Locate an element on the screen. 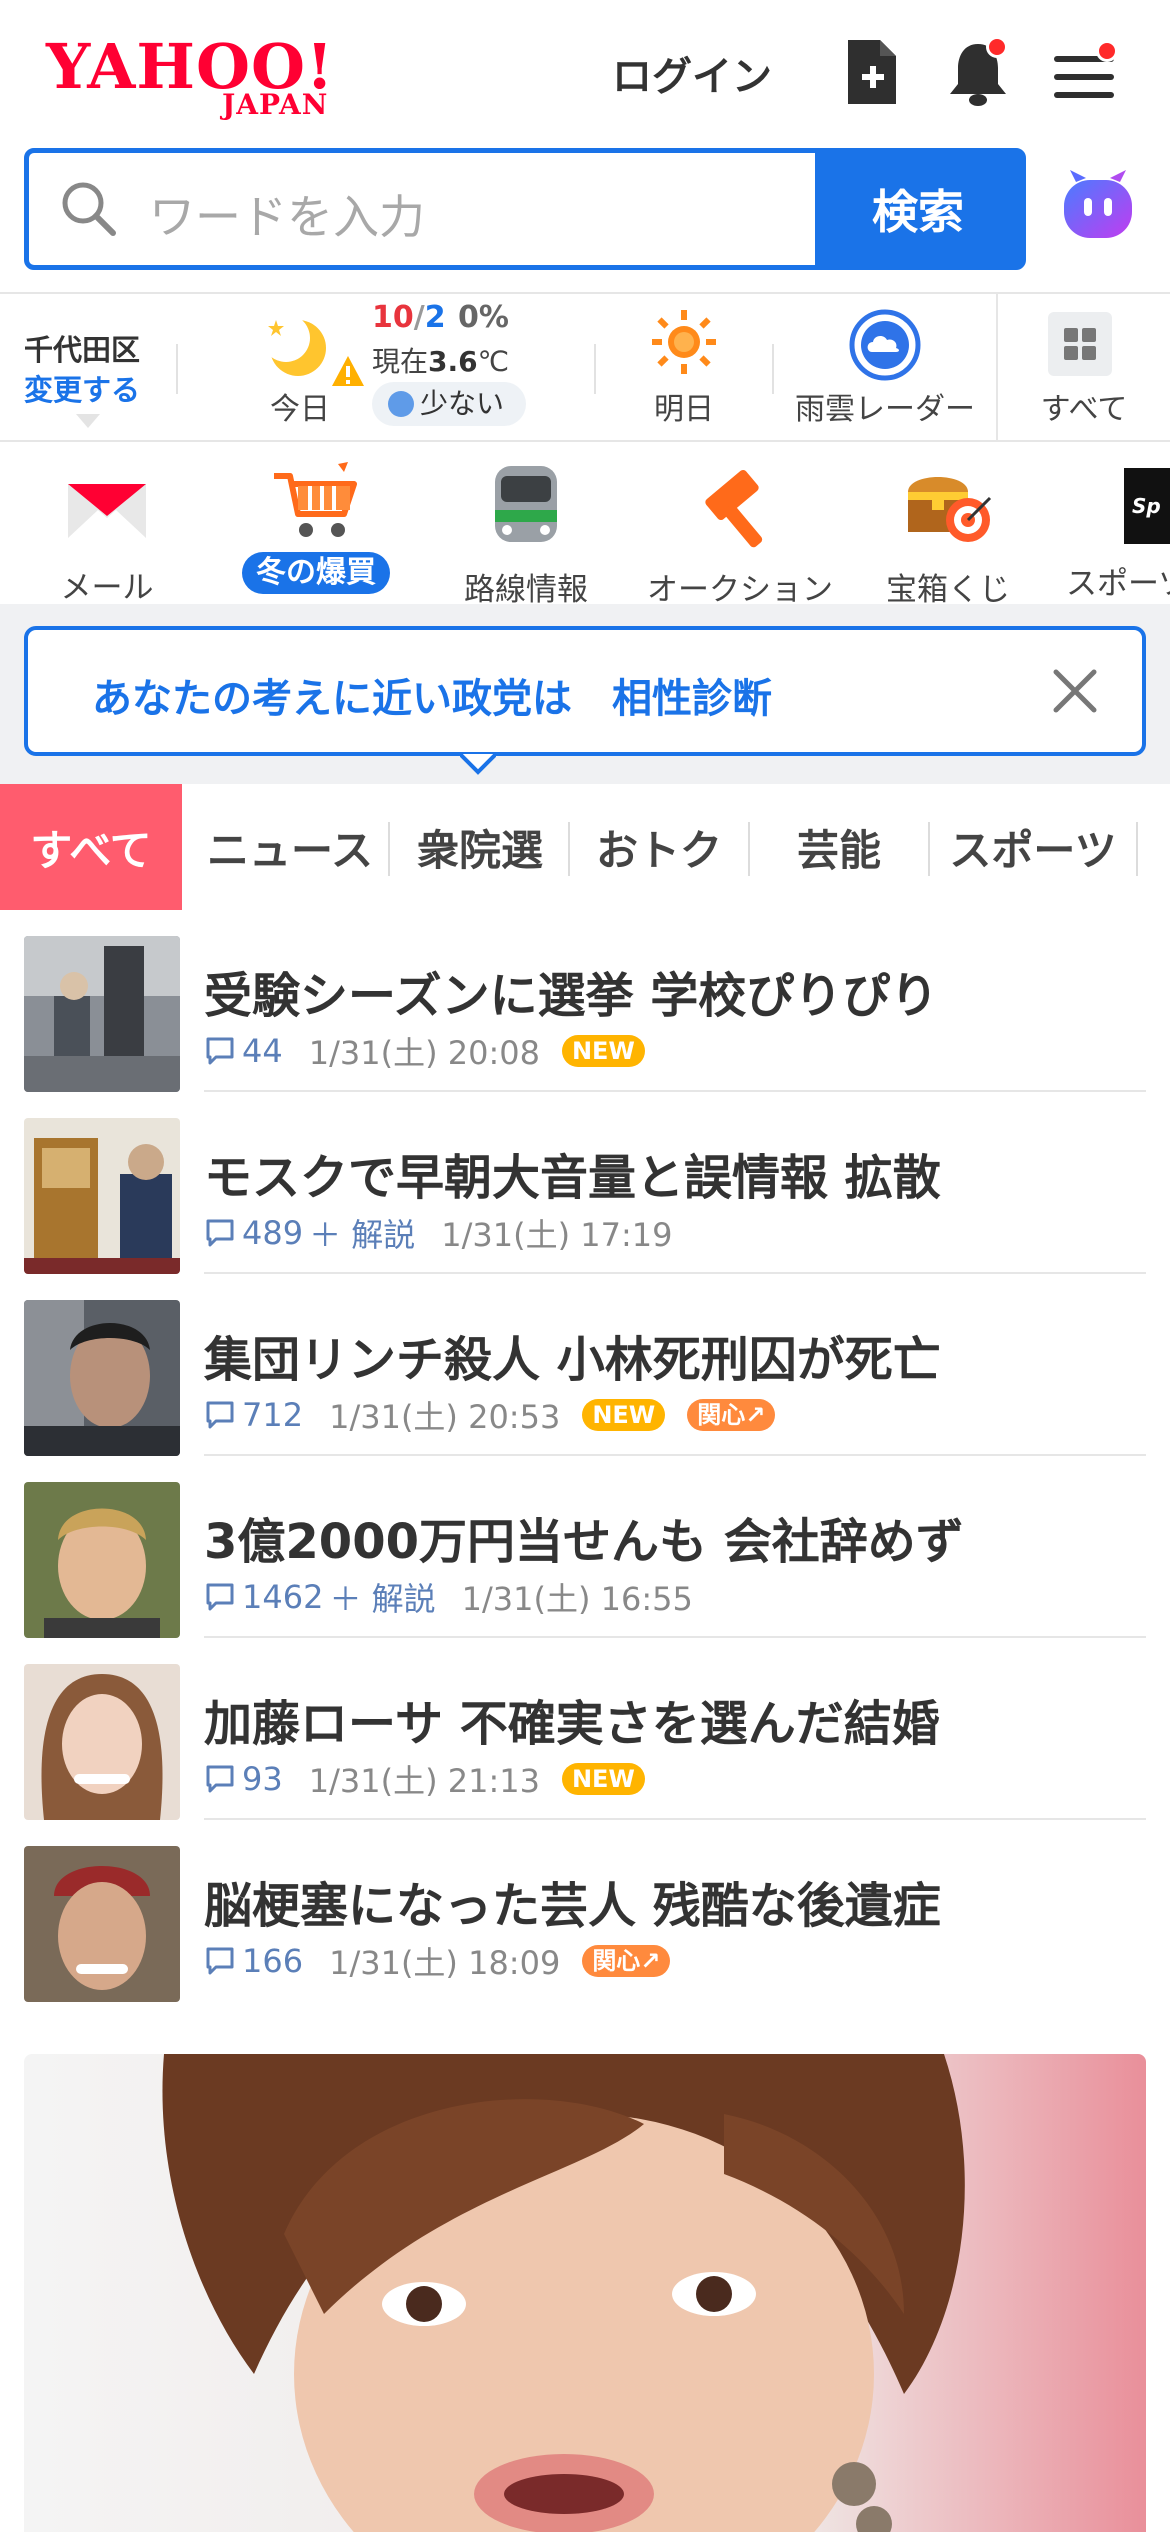  promo-text: あなたの考えに近い政党は 相性診断 is located at coordinates (432, 695).